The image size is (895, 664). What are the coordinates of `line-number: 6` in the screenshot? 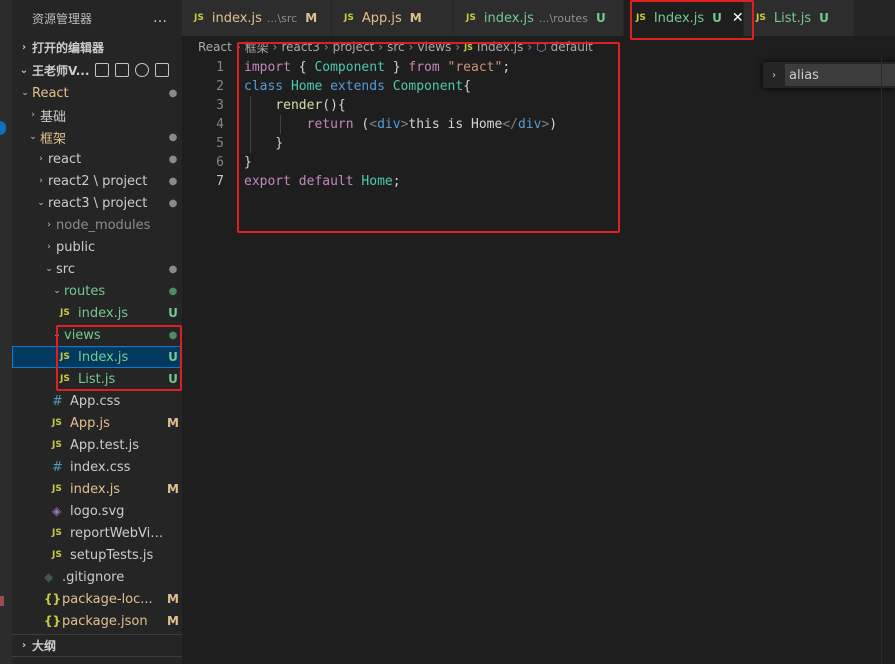 It's located at (220, 162).